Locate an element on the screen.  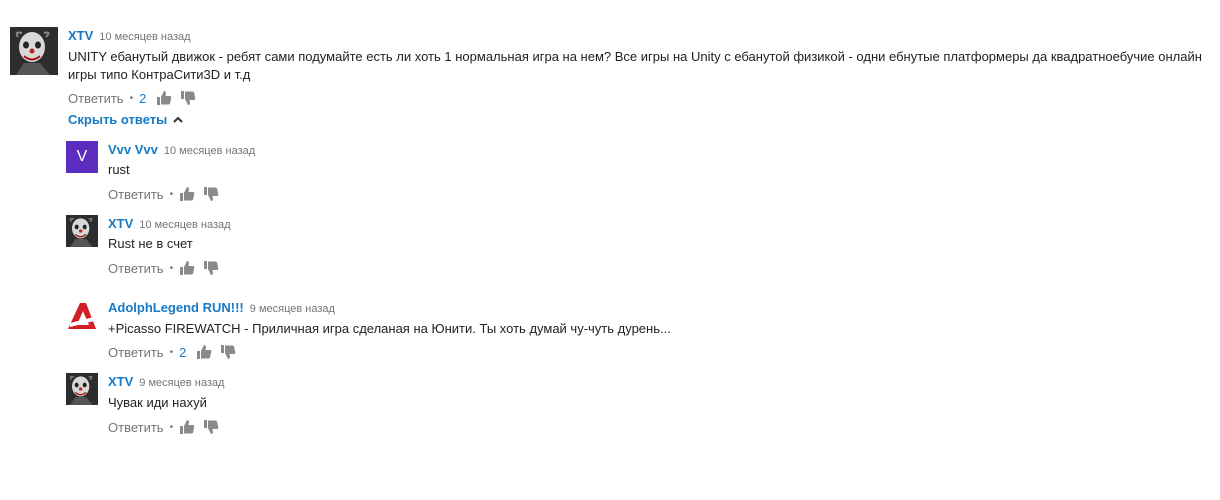
hide-replies-button: Скрыть ответы is located at coordinates (125, 119).